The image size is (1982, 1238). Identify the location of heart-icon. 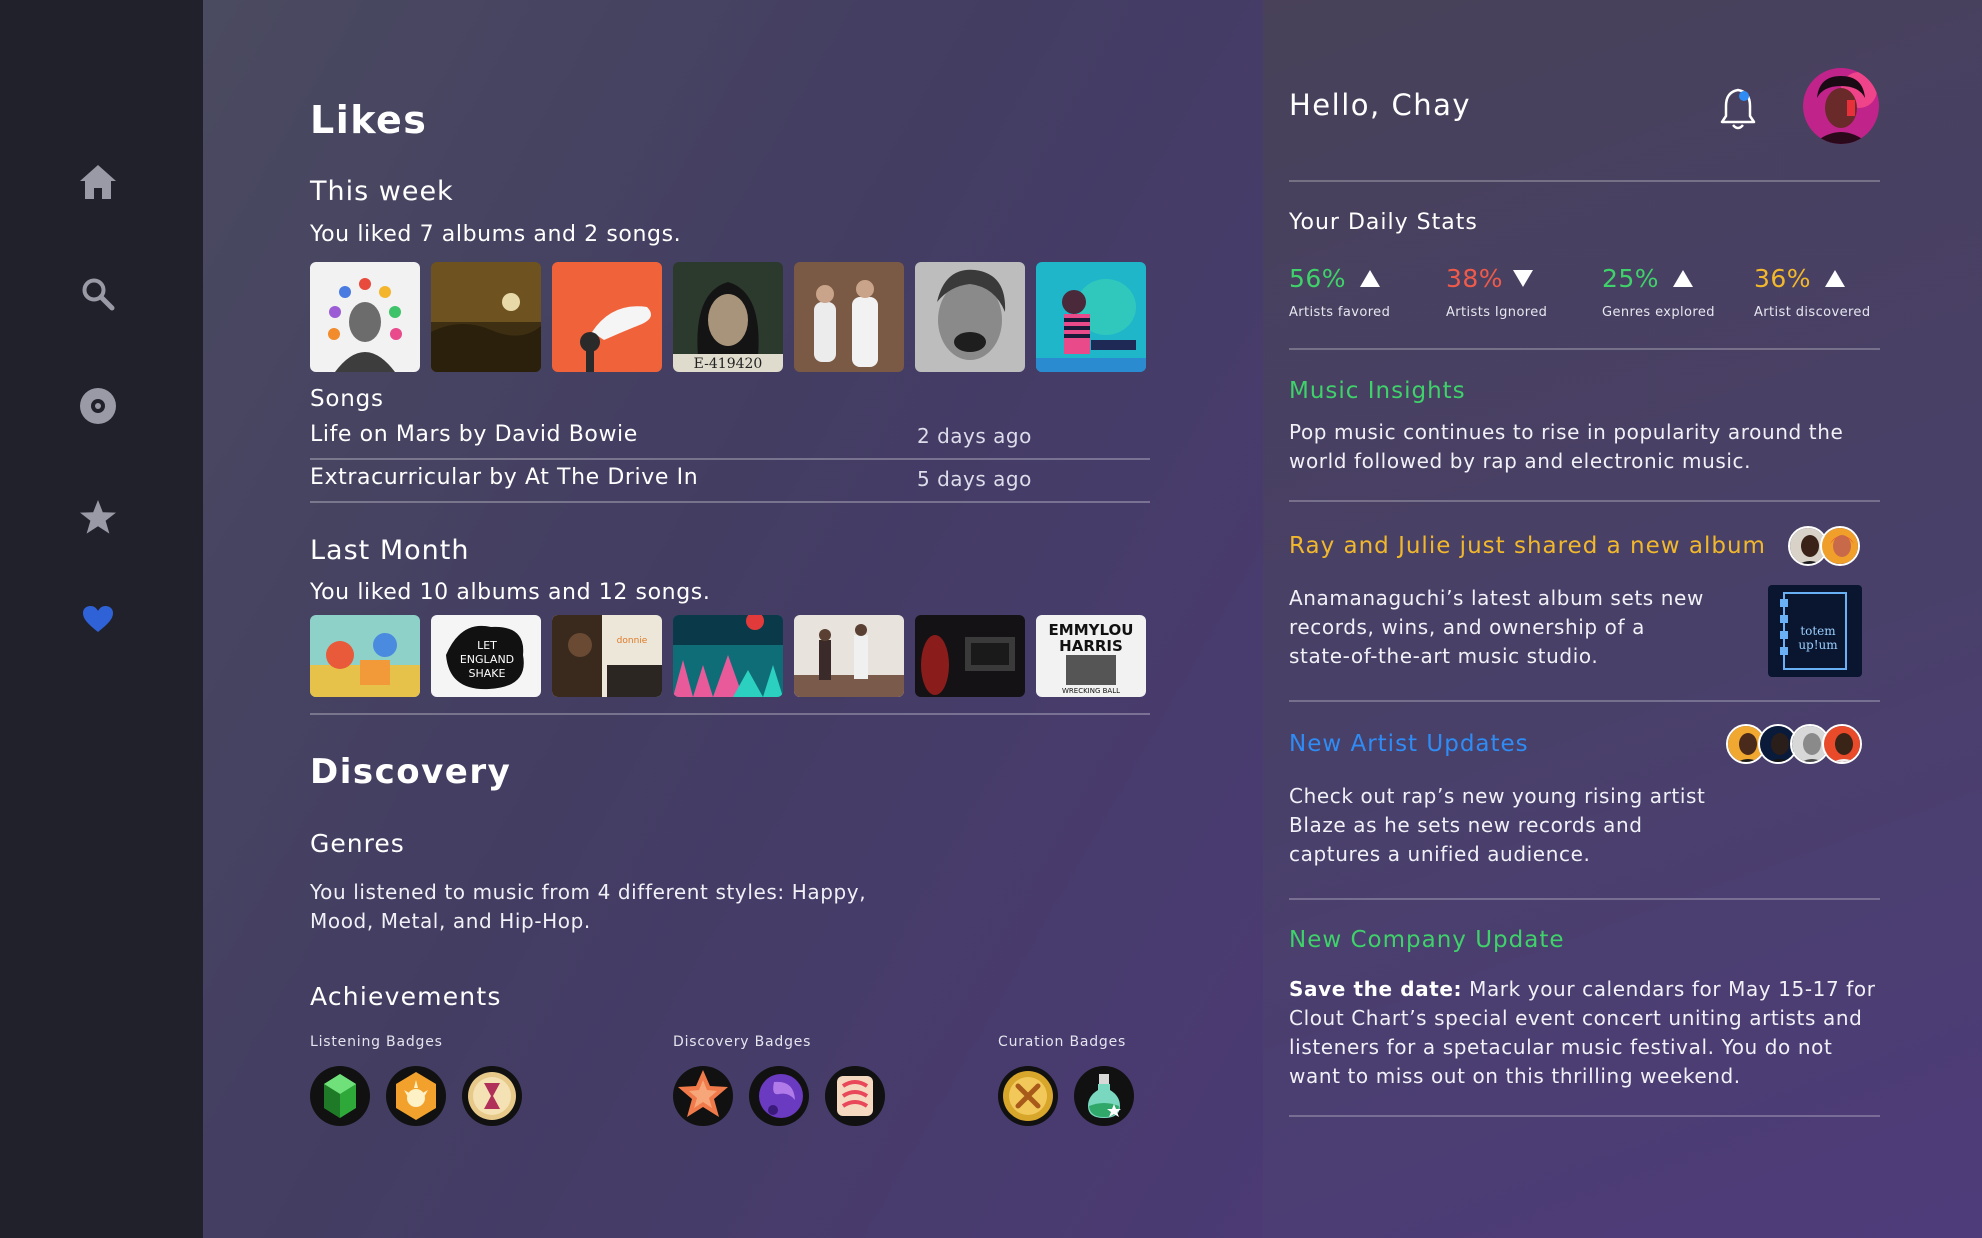
(98, 619).